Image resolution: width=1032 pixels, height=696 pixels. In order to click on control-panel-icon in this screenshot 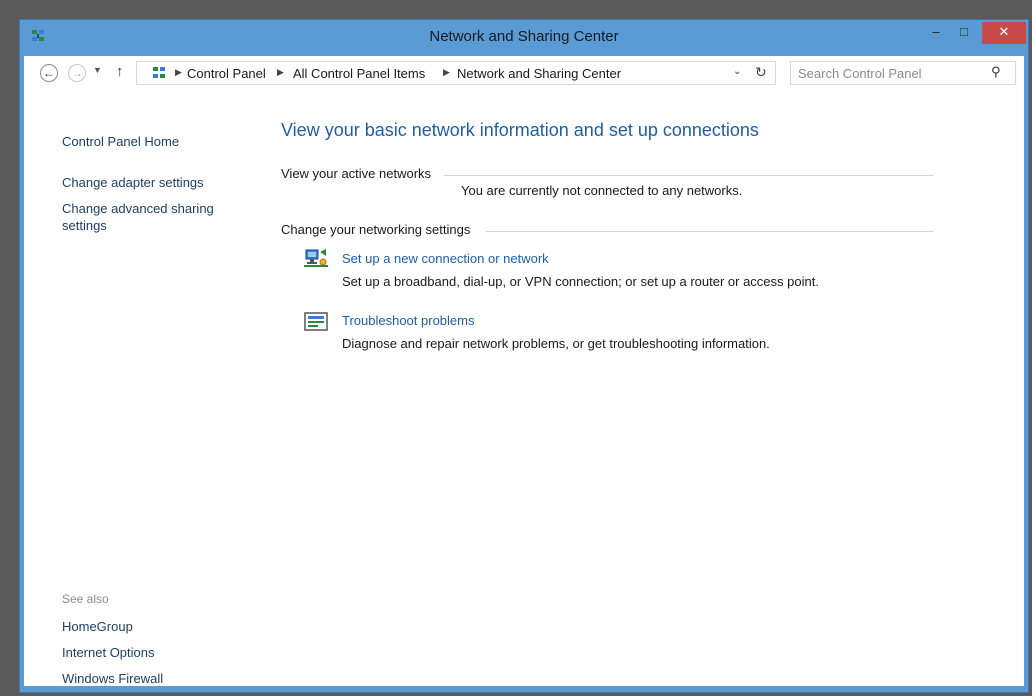, I will do `click(159, 72)`.